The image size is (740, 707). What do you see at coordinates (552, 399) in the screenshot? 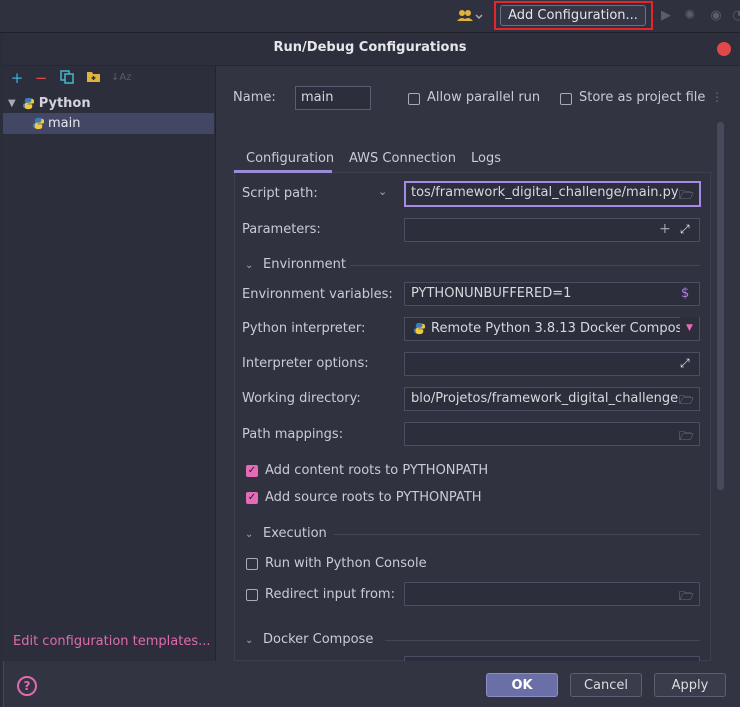
I see `working-dir-input: blo/Projetos/framework_digital_challenge` at bounding box center [552, 399].